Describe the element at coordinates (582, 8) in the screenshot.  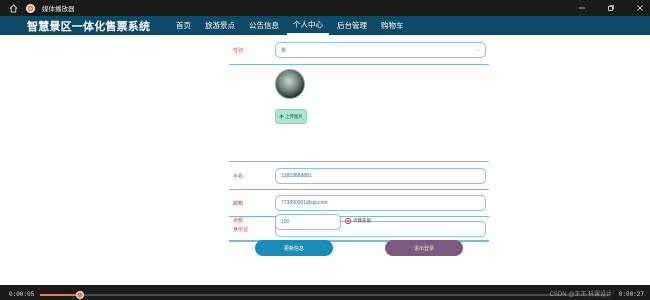
I see `minimize-icon` at that location.